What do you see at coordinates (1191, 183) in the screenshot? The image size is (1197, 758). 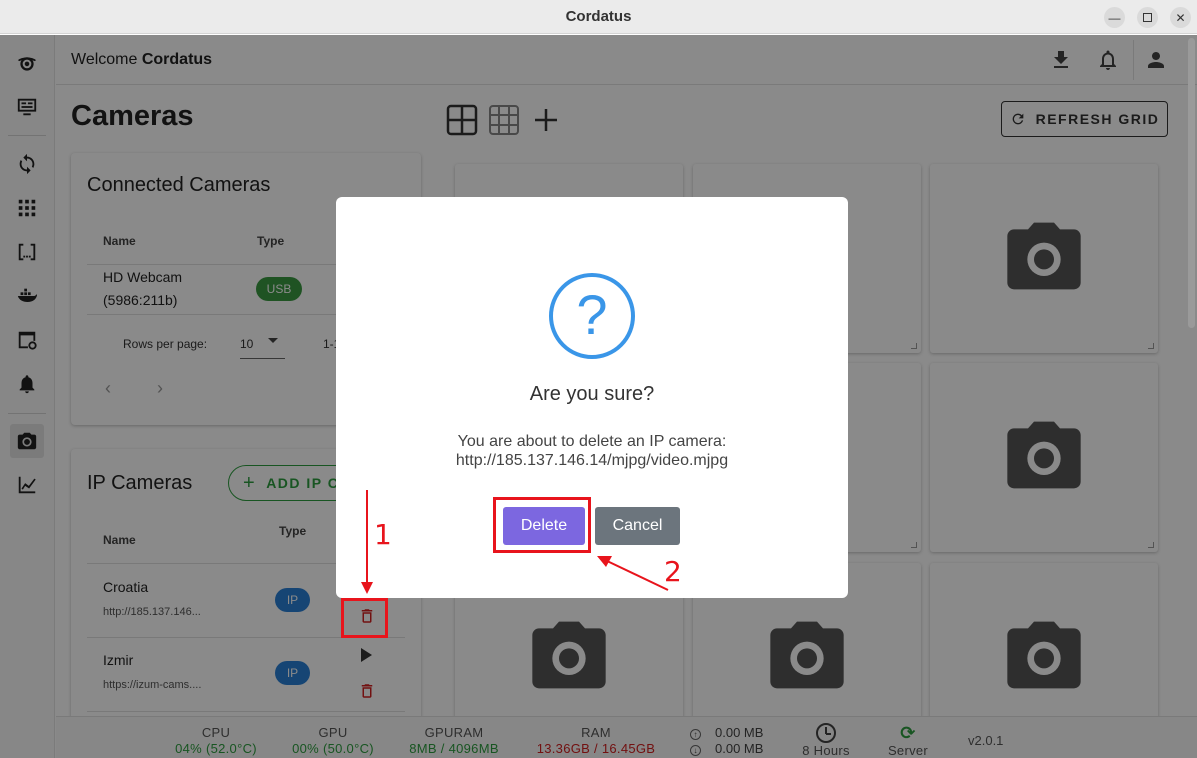 I see `scrollbar-thumb` at bounding box center [1191, 183].